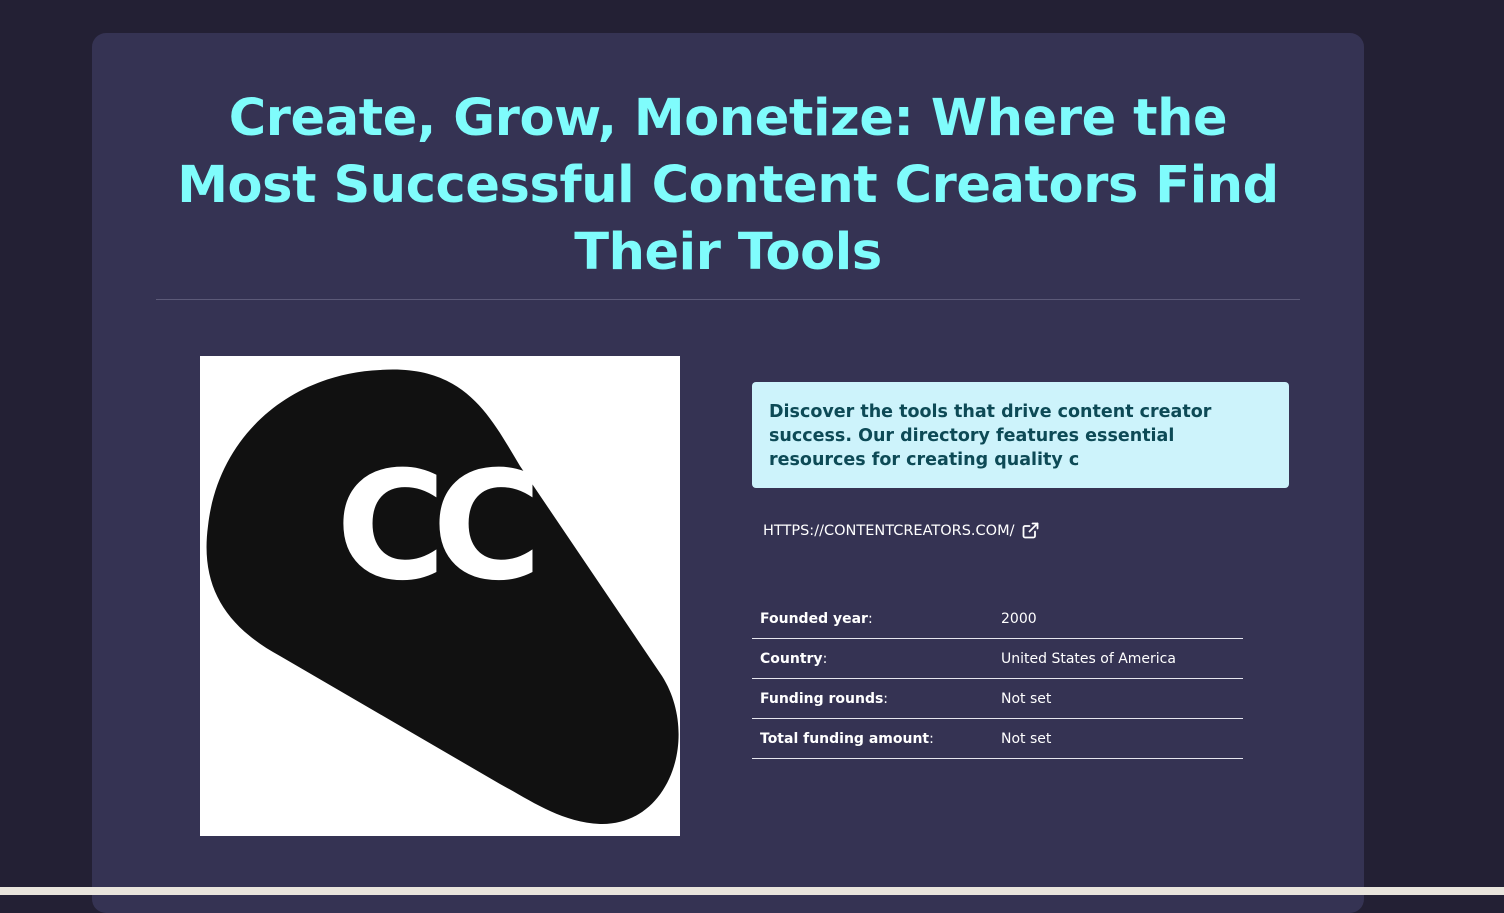  Describe the element at coordinates (1118, 698) in the screenshot. I see `funding-rounds-value: Not set` at that location.